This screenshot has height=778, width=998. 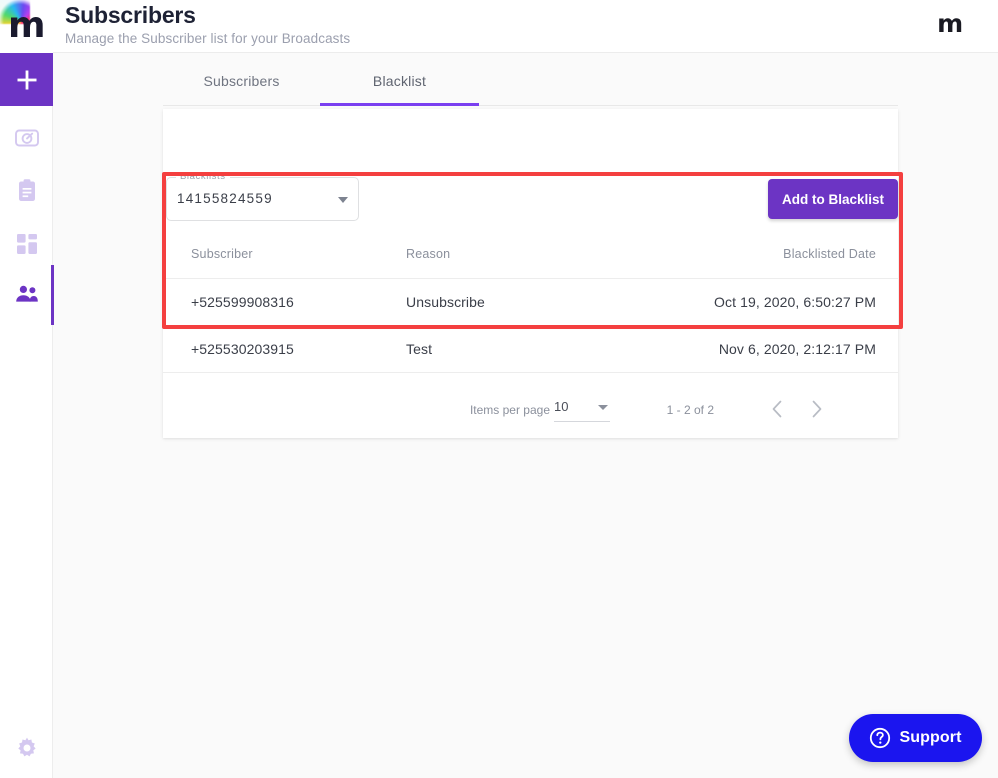 What do you see at coordinates (242, 349) in the screenshot?
I see `cell-subscriber: +525530203915` at bounding box center [242, 349].